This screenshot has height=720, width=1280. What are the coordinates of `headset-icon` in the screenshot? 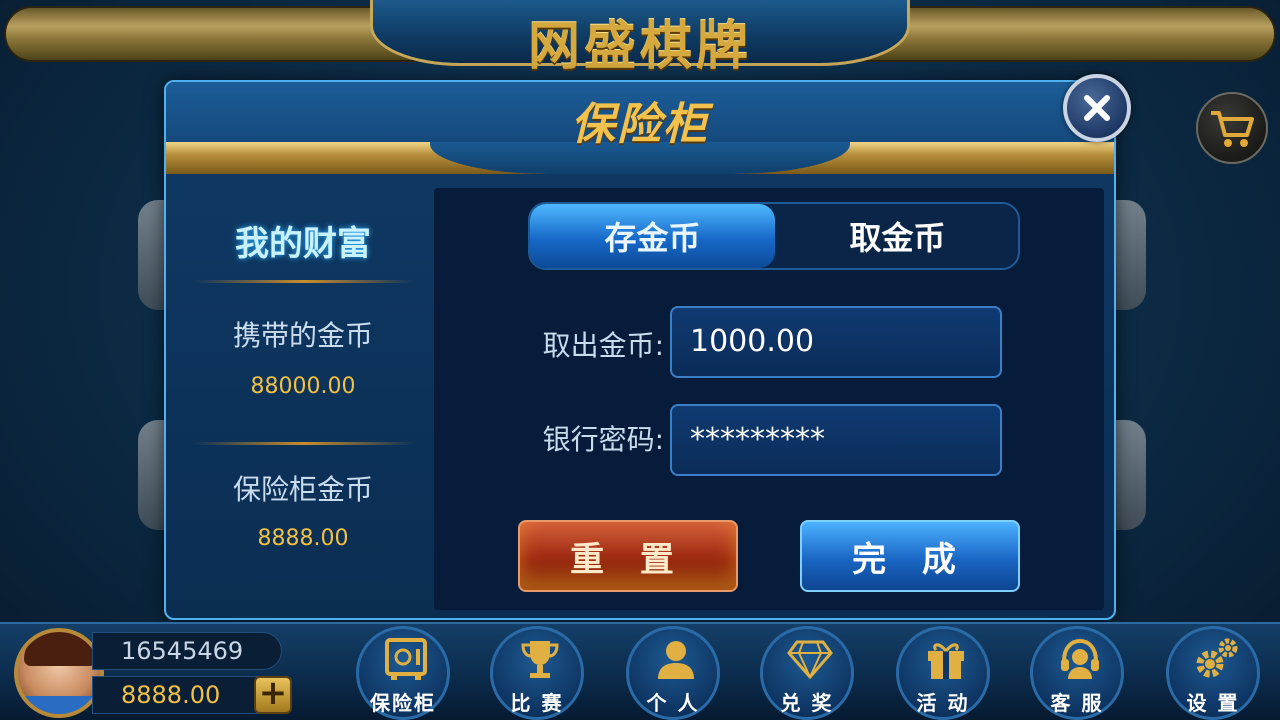 It's located at (1080, 659).